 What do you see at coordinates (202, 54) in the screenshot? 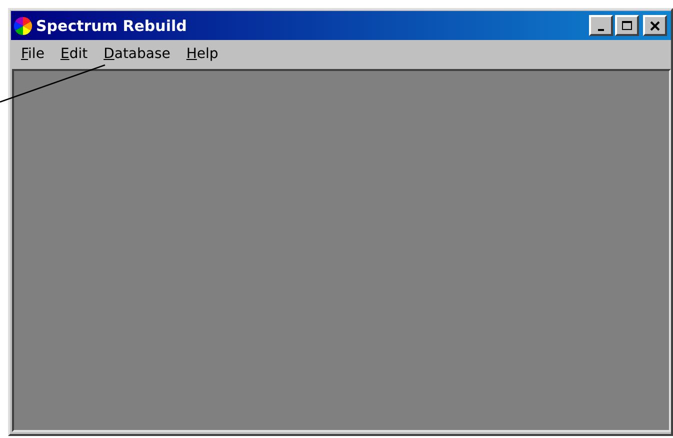
I see `menu-item: Help` at bounding box center [202, 54].